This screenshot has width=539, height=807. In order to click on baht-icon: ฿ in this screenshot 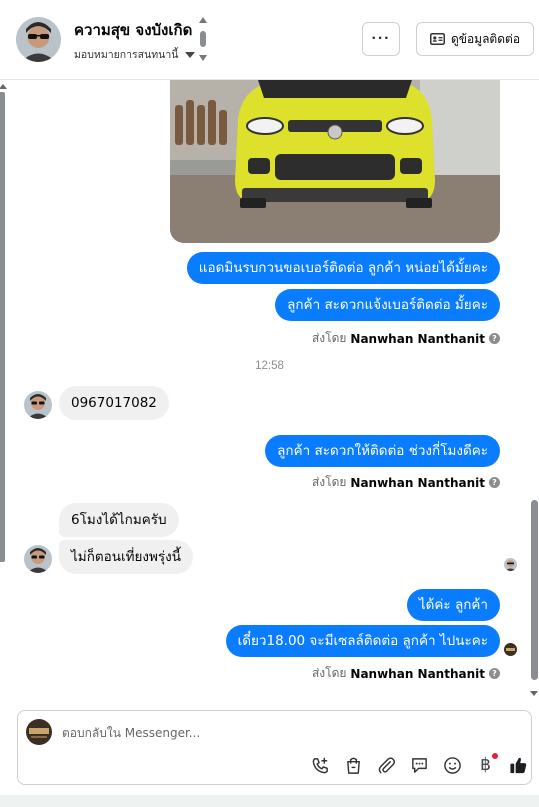, I will do `click(485, 765)`.